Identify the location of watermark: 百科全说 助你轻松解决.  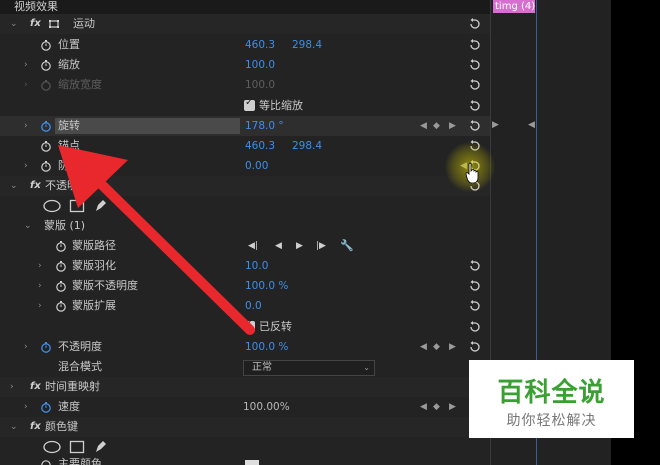
(551, 399).